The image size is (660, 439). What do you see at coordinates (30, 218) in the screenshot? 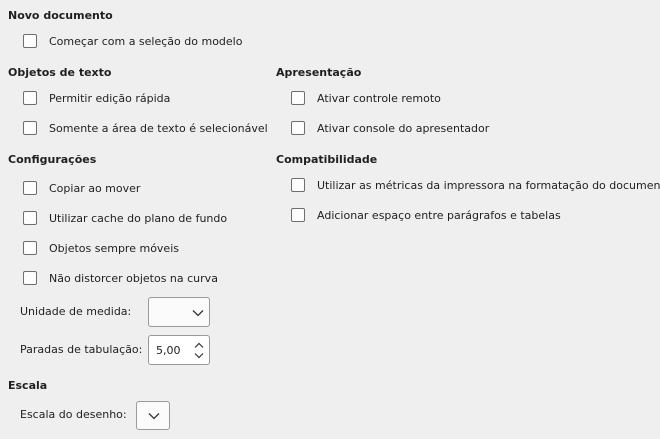
I see `background-cache-box` at bounding box center [30, 218].